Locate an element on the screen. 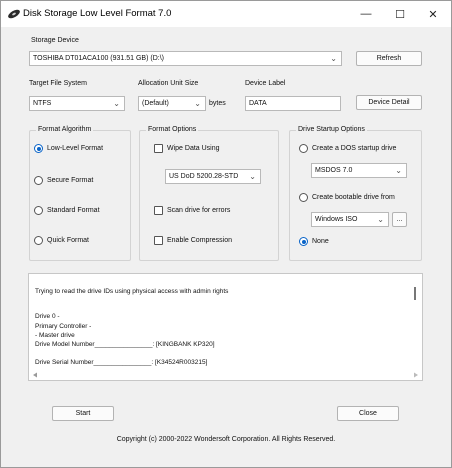 This screenshot has height=468, width=452. standard-format-label: Standard Format is located at coordinates (73, 210).